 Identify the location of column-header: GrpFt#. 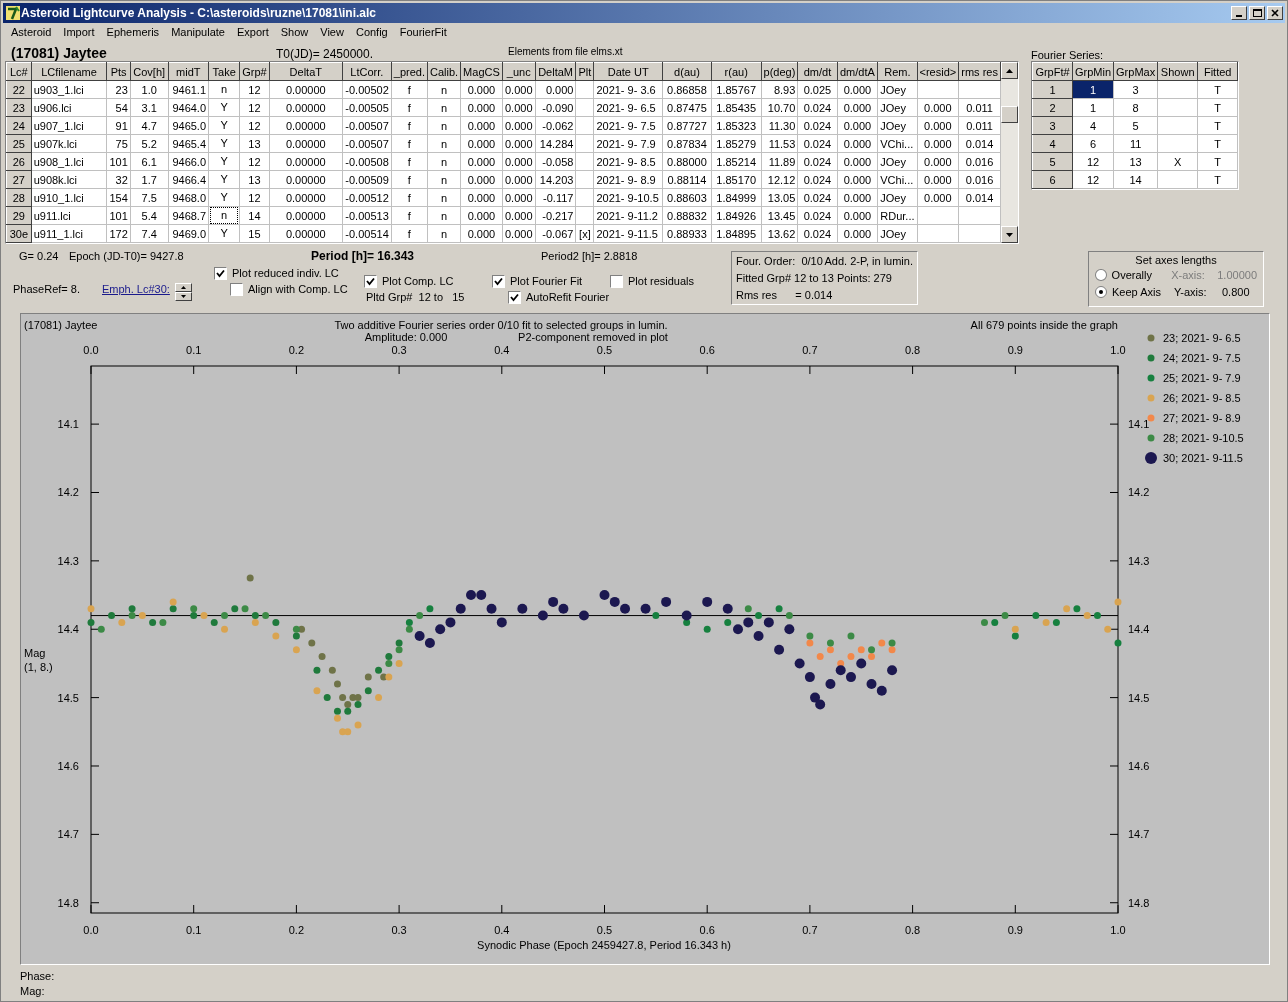
(1052, 71).